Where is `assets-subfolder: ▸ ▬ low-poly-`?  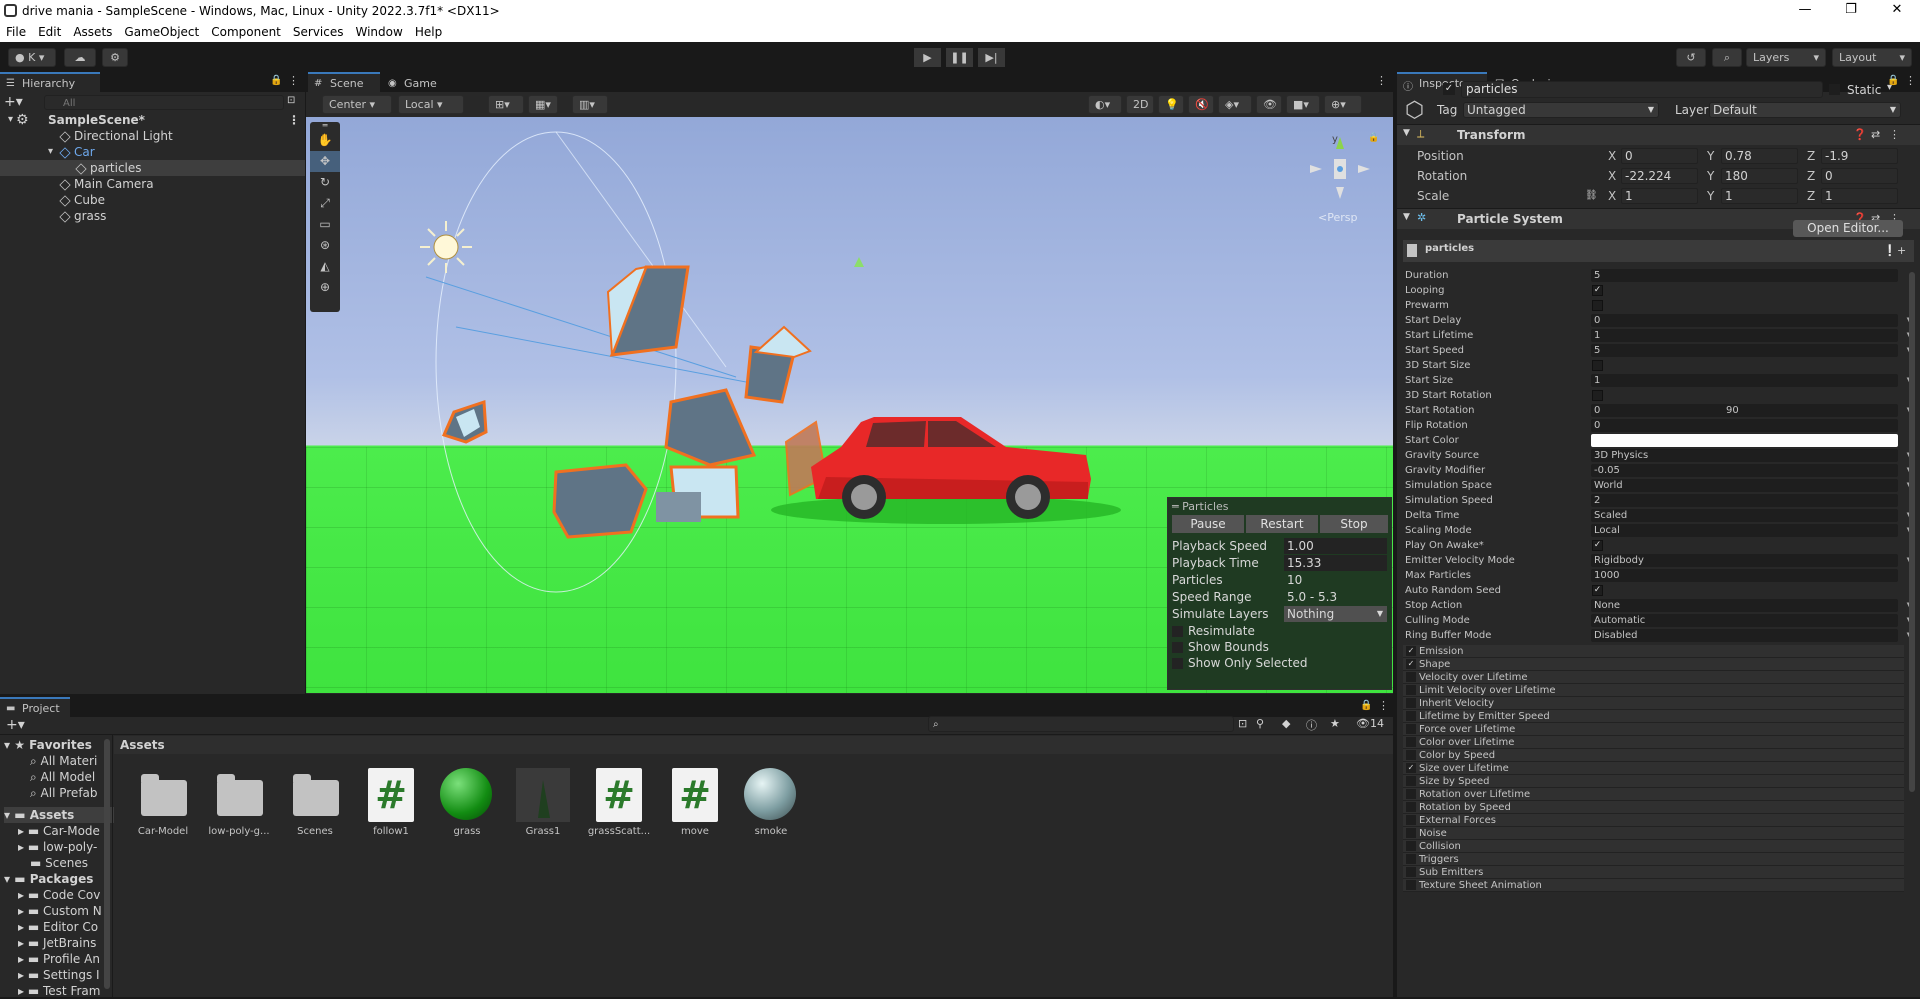
assets-subfolder: ▸ ▬ low-poly- is located at coordinates (64, 847).